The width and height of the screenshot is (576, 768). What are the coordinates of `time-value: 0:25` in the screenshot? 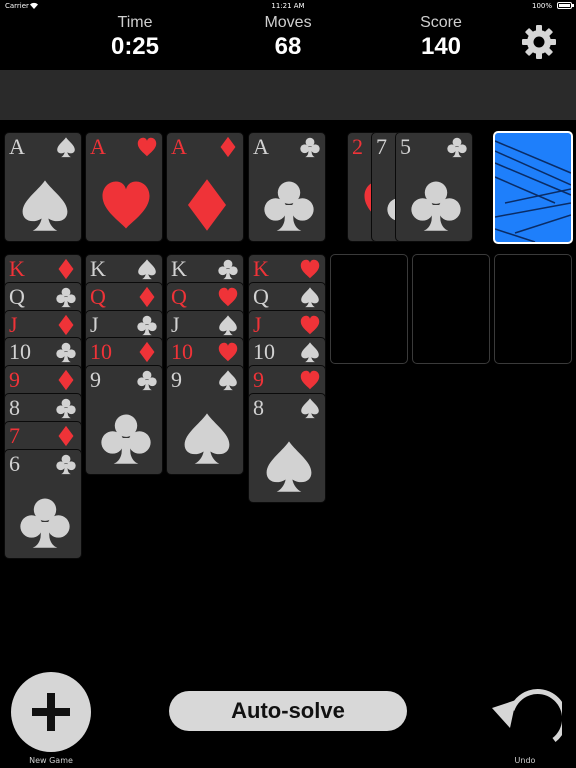 It's located at (135, 46).